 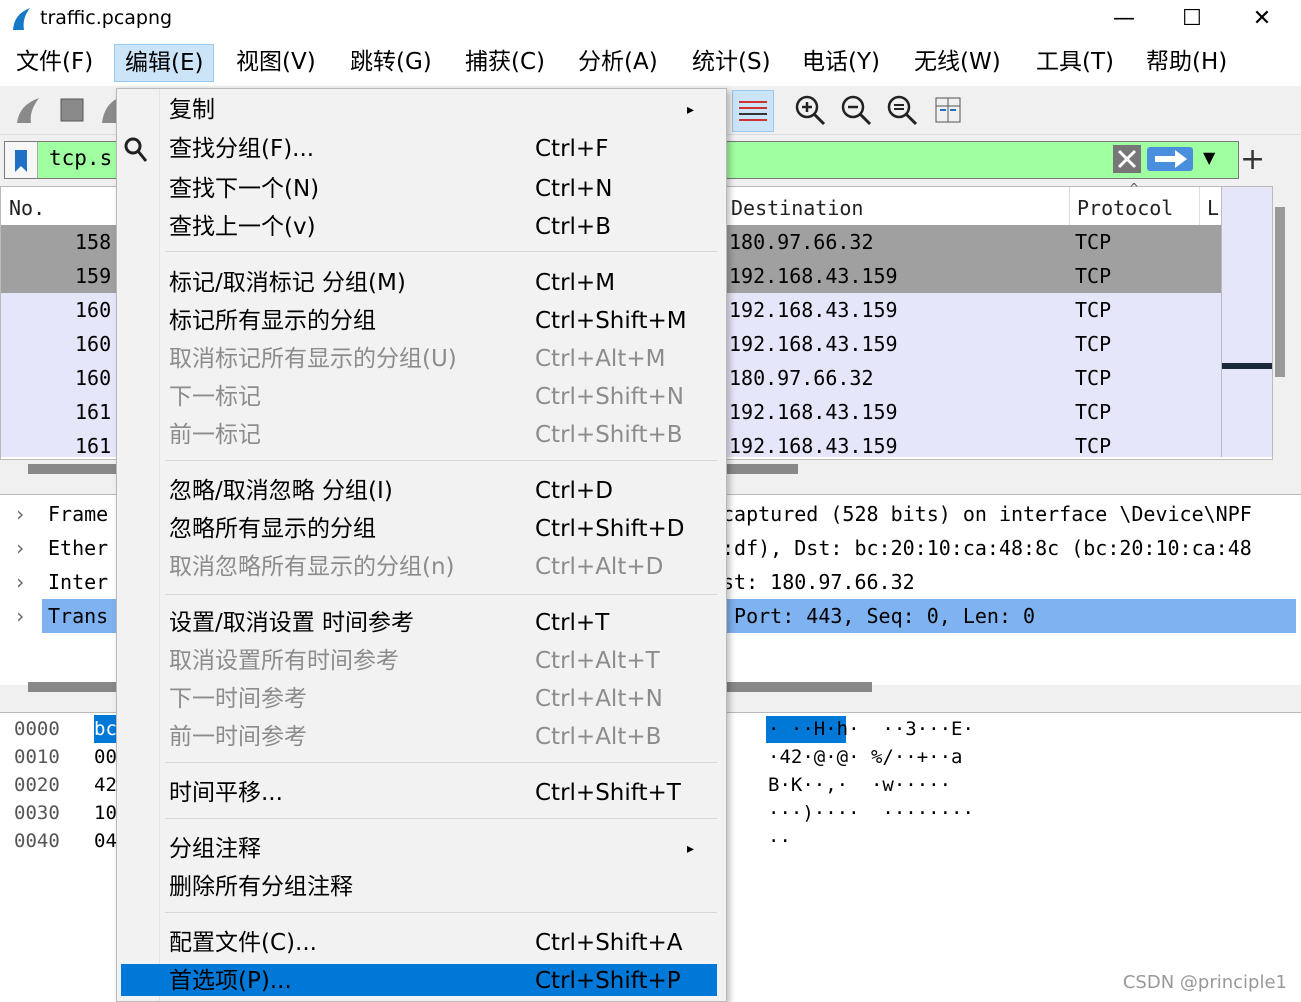 I want to click on menu-telephony: 电话(Y), so click(x=841, y=62).